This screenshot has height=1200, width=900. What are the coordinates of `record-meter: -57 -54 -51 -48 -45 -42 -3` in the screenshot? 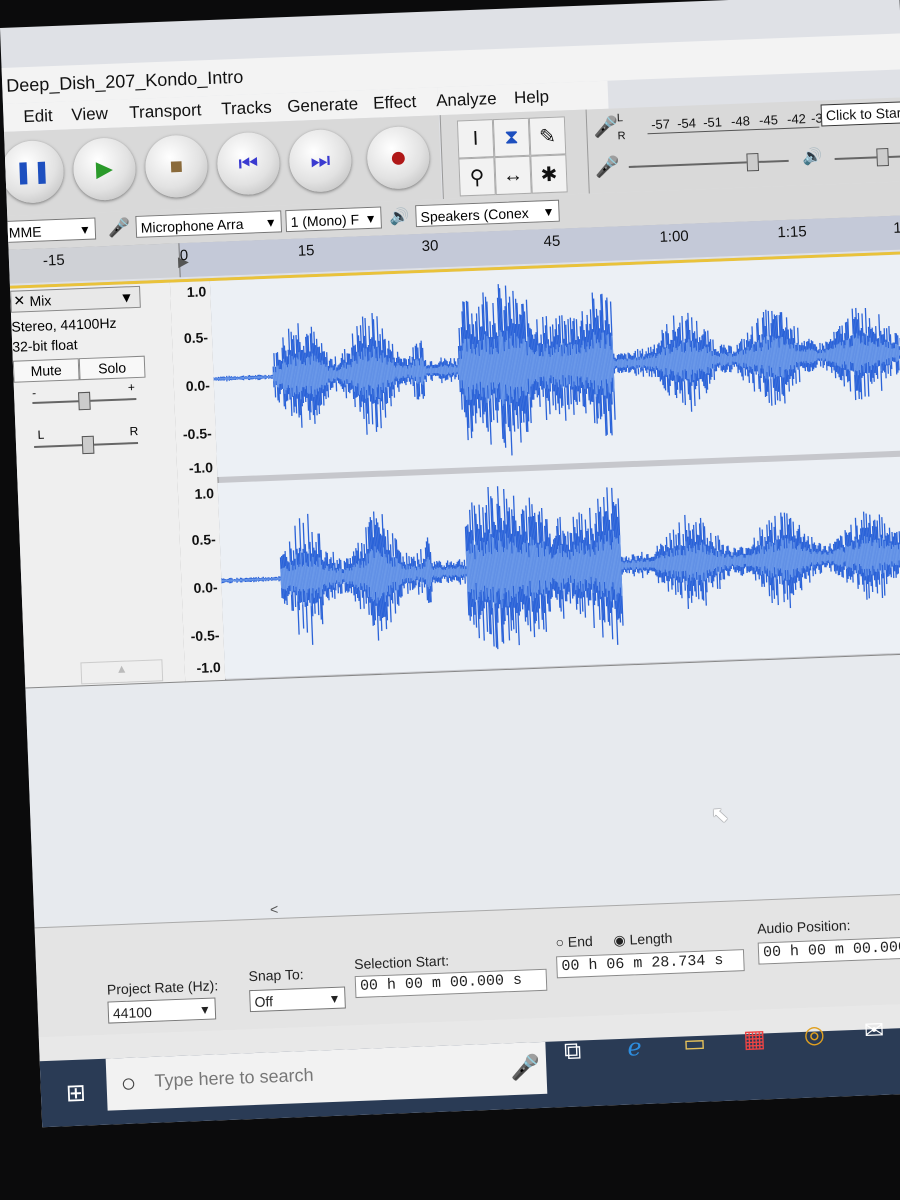 It's located at (734, 122).